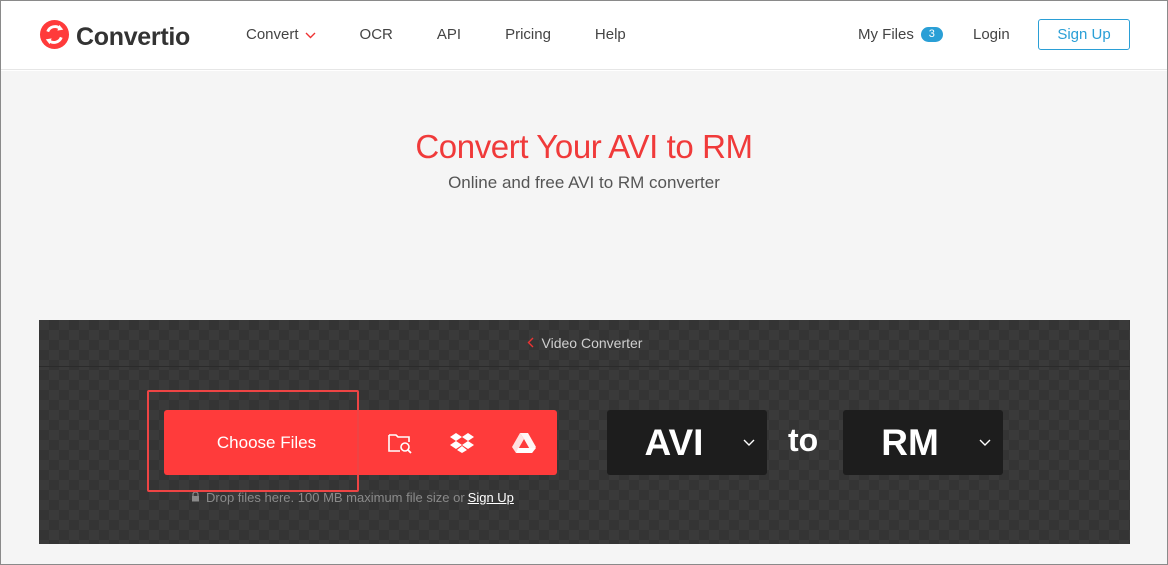  What do you see at coordinates (931, 34) in the screenshot?
I see `my-files-count-badge: 3` at bounding box center [931, 34].